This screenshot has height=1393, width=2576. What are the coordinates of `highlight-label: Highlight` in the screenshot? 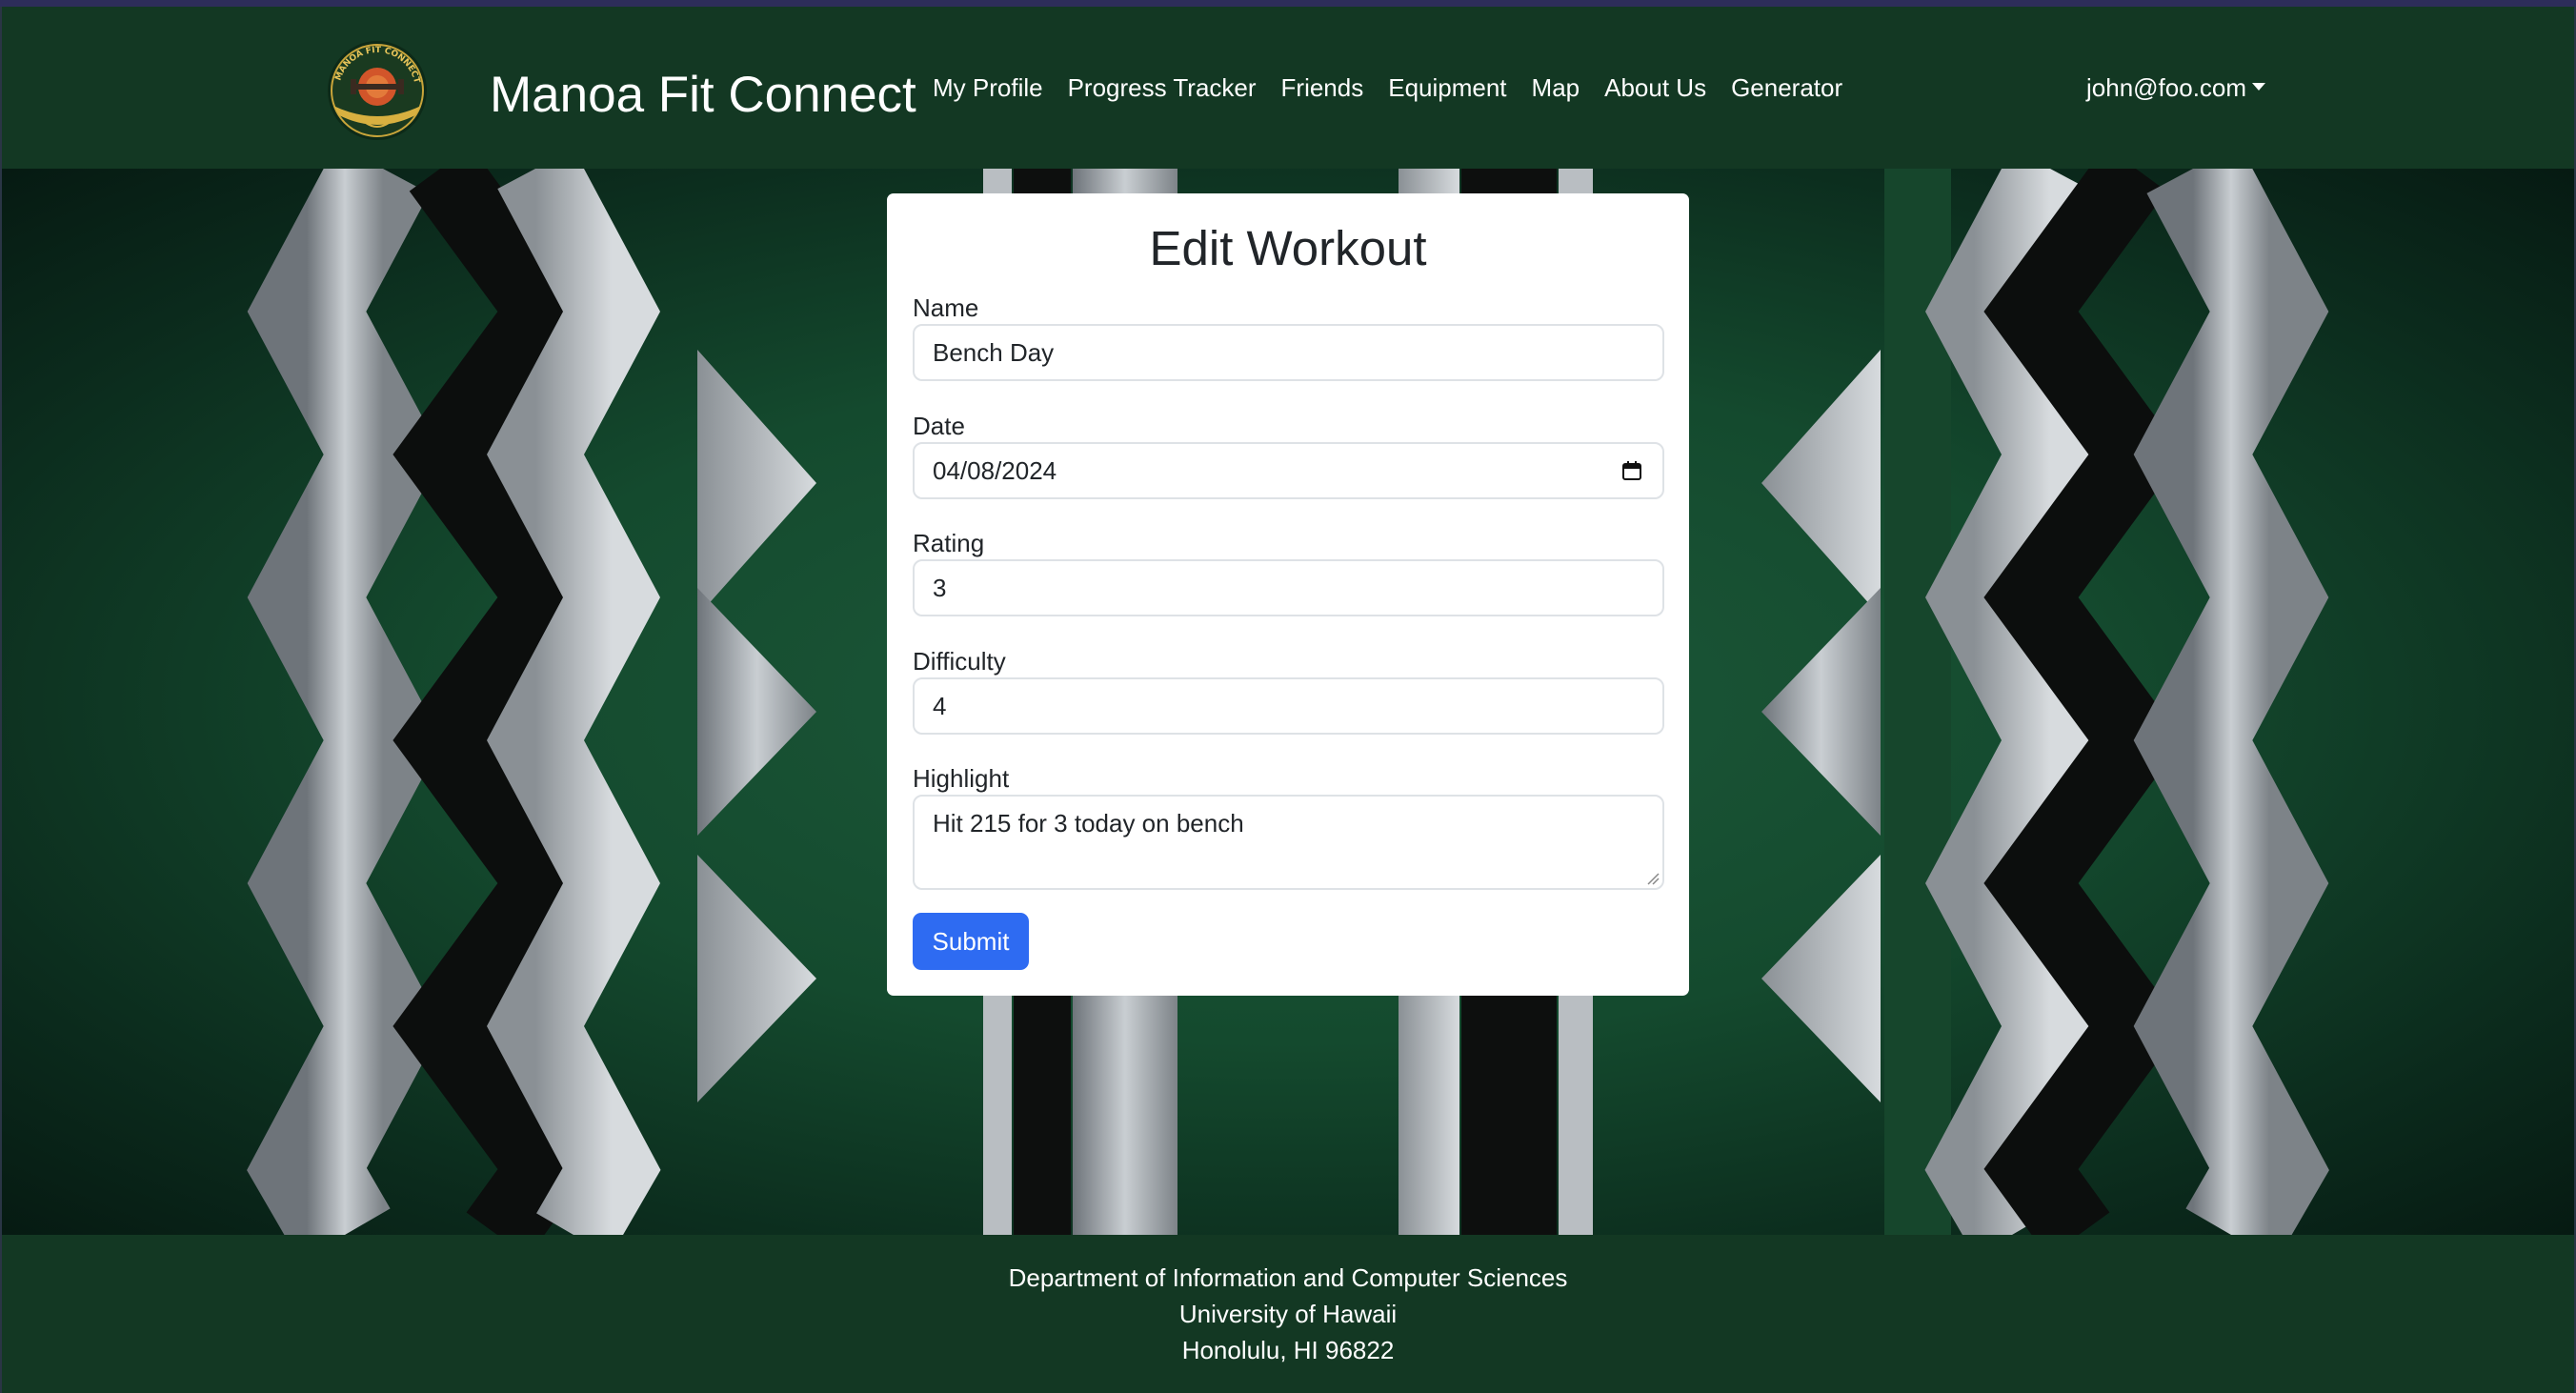 It's located at (962, 779).